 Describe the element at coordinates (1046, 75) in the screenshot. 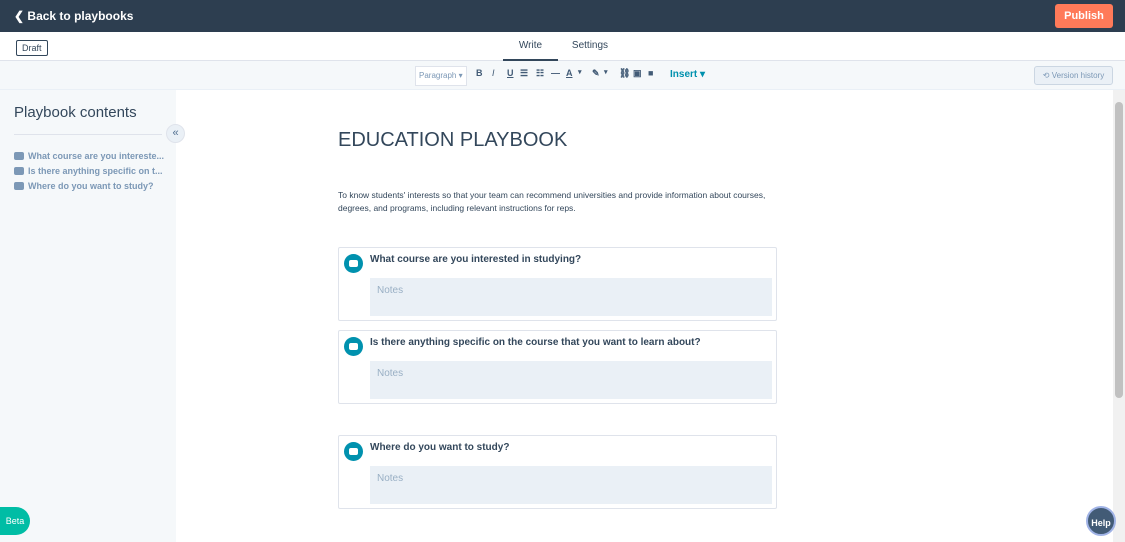

I see `history-icon: ⟲` at that location.